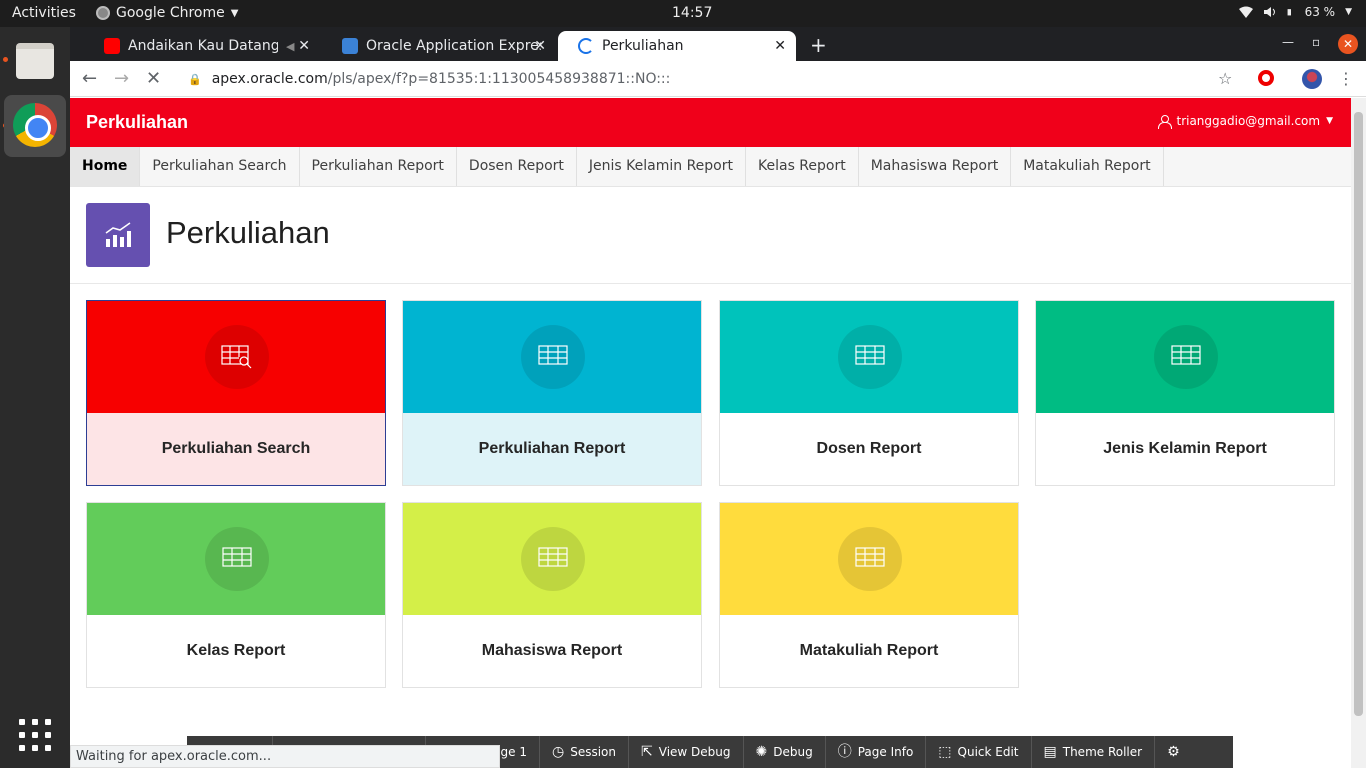 The height and width of the screenshot is (768, 1366). Describe the element at coordinates (1288, 42) in the screenshot. I see `minimize-icon: —` at that location.